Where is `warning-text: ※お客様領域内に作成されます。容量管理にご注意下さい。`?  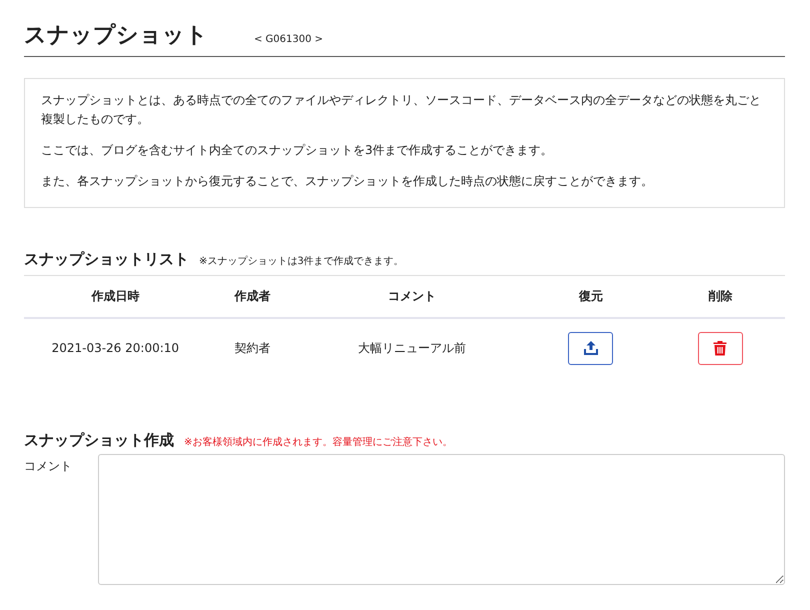 warning-text: ※お客様領域内に作成されます。容量管理にご注意下さい。 is located at coordinates (318, 442).